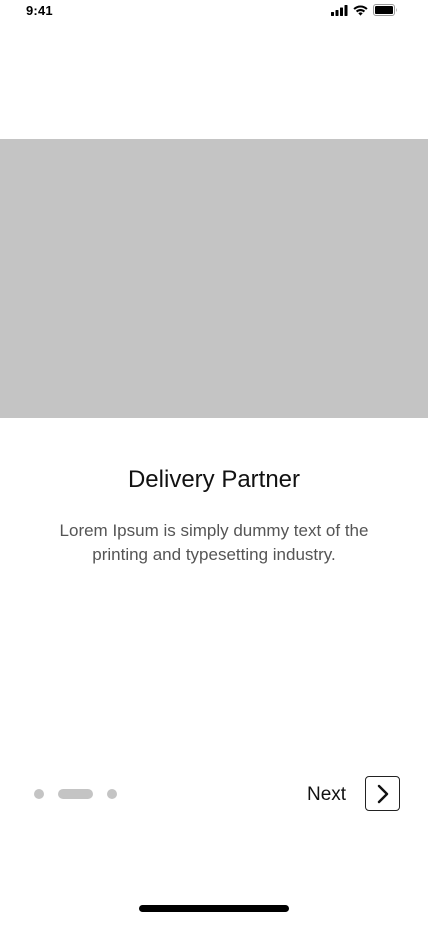 This screenshot has width=428, height=926. Describe the element at coordinates (360, 10) in the screenshot. I see `wifi-icon` at that location.